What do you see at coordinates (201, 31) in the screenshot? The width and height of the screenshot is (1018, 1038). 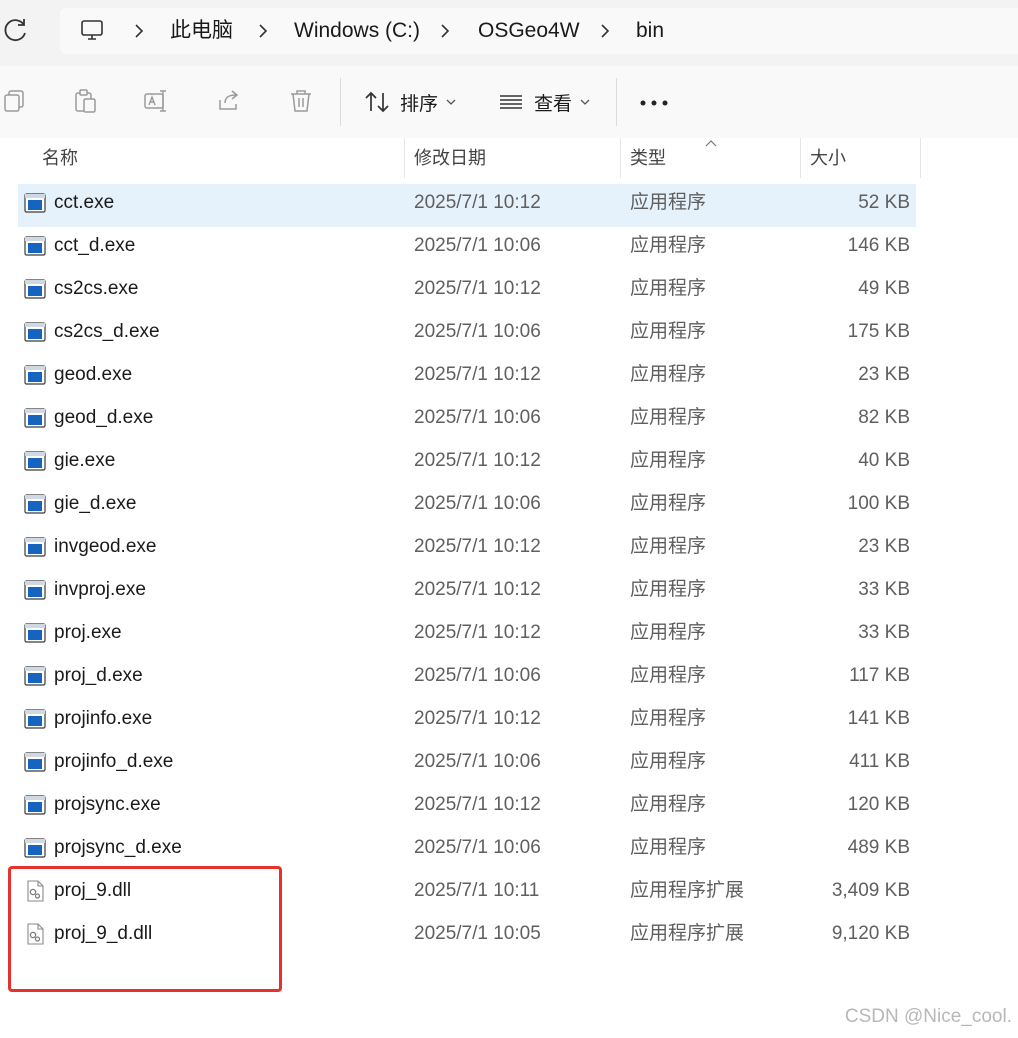 I see `breadcrumb-this-pc: 此电脑` at bounding box center [201, 31].